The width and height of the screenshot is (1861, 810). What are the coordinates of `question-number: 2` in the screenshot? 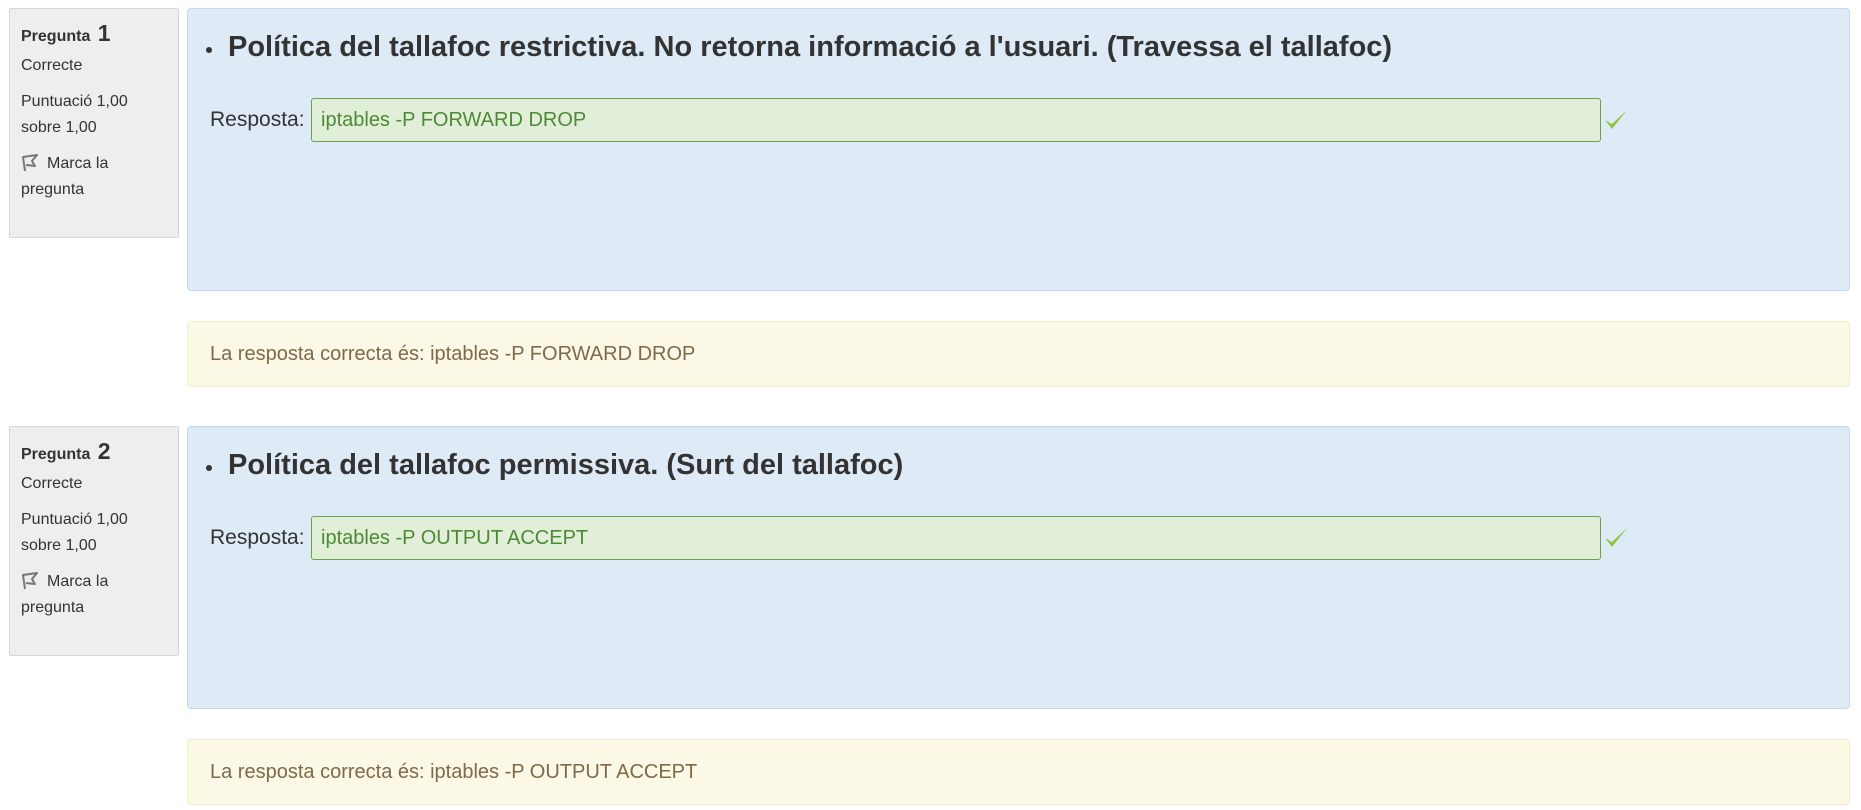 It's located at (104, 451).